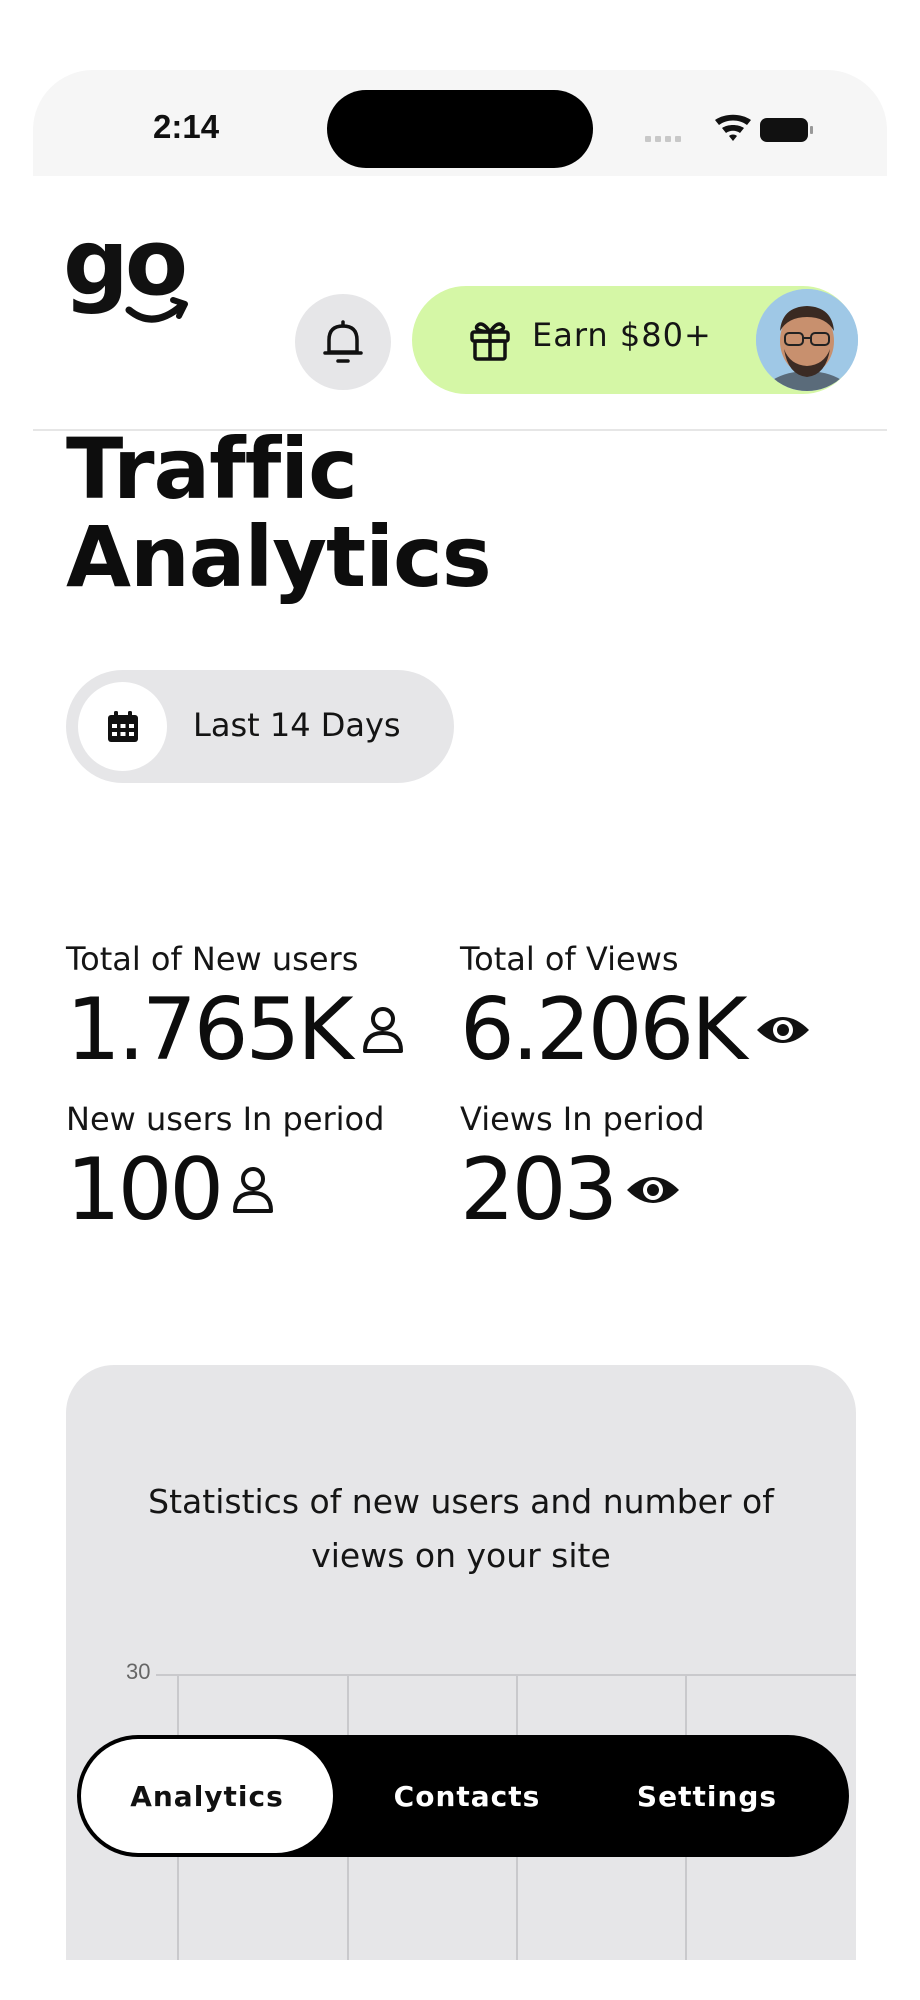 The image size is (920, 2000). I want to click on stat-total-new-users: Total of New users 1.765K, so click(235, 1009).